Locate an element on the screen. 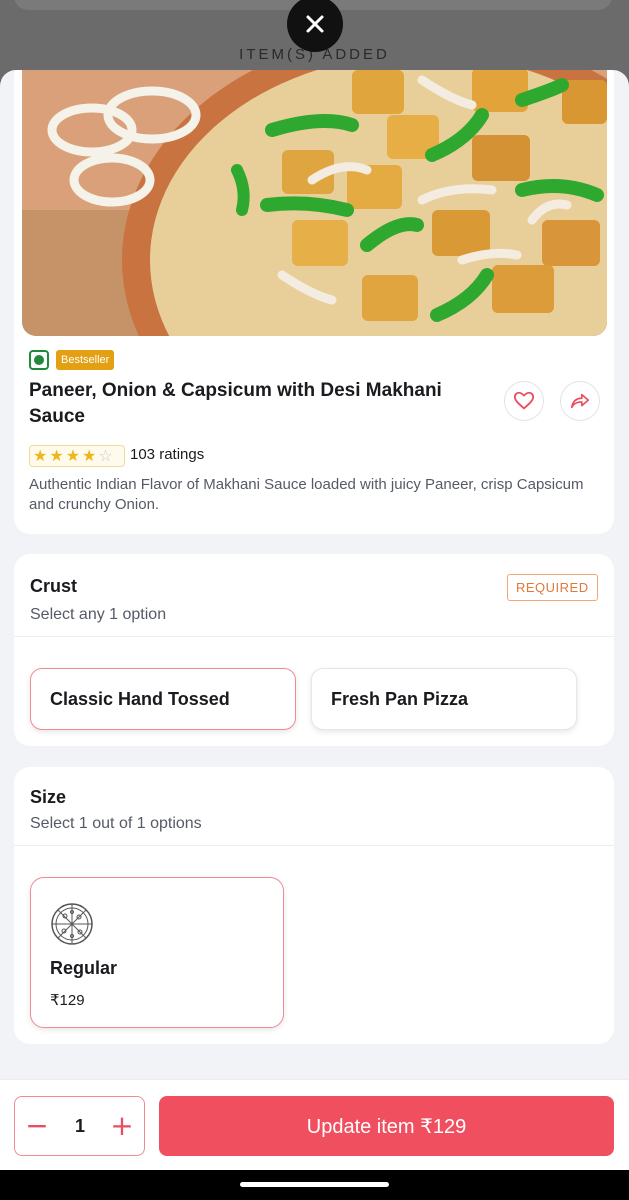 The image size is (629, 1200). star-rating: ★ ★ ★ ★ ☆ is located at coordinates (77, 456).